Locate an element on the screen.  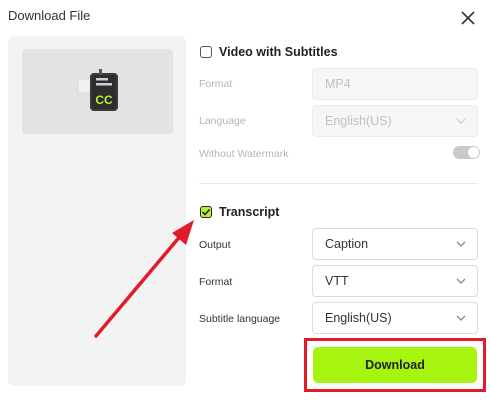
transcript-checkbox is located at coordinates (206, 212).